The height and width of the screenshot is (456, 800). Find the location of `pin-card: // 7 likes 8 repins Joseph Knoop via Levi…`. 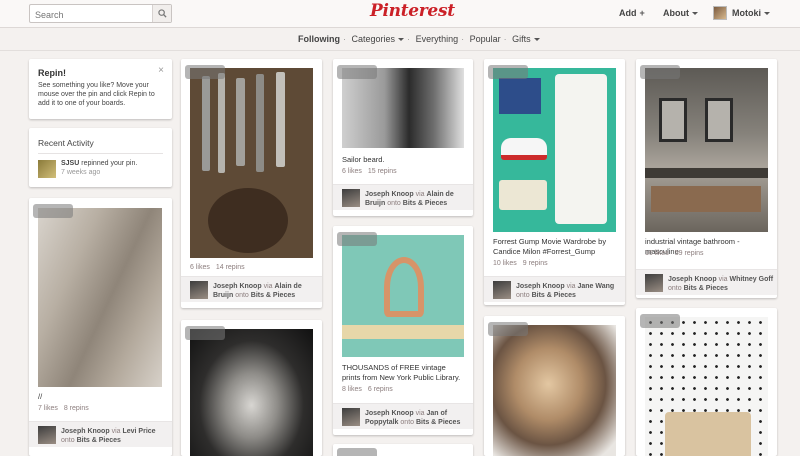

pin-card: // 7 likes 8 repins Joseph Knoop via Levi… is located at coordinates (100, 327).